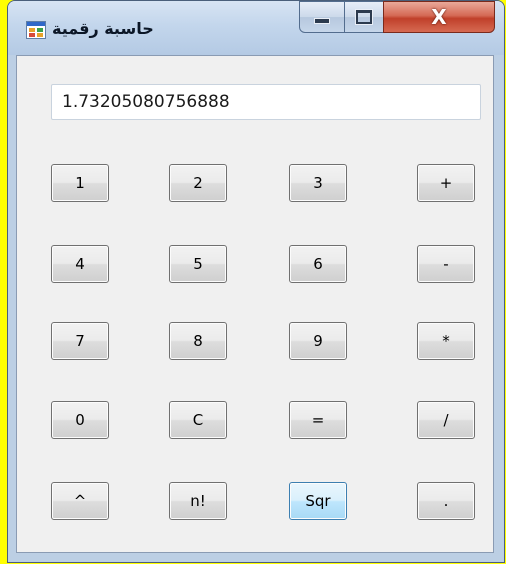 This screenshot has width=506, height=564. What do you see at coordinates (318, 420) in the screenshot?
I see `equals-button: =` at bounding box center [318, 420].